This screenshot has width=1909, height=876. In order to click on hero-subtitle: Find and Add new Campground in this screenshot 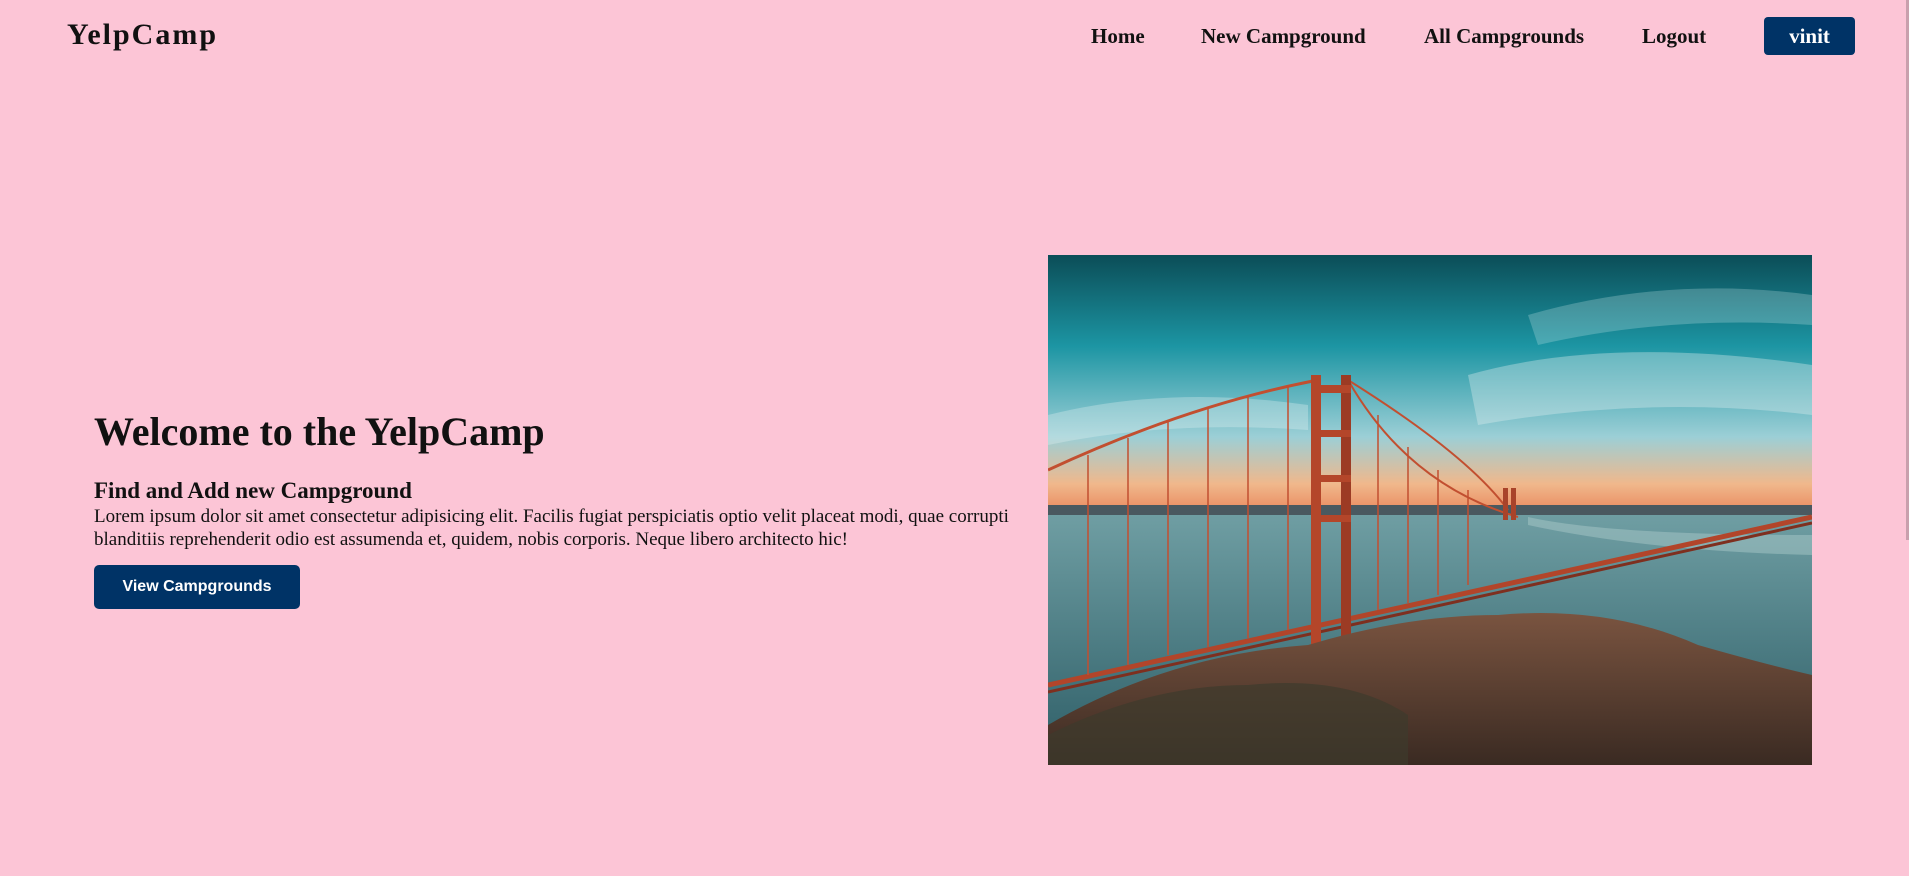, I will do `click(253, 490)`.